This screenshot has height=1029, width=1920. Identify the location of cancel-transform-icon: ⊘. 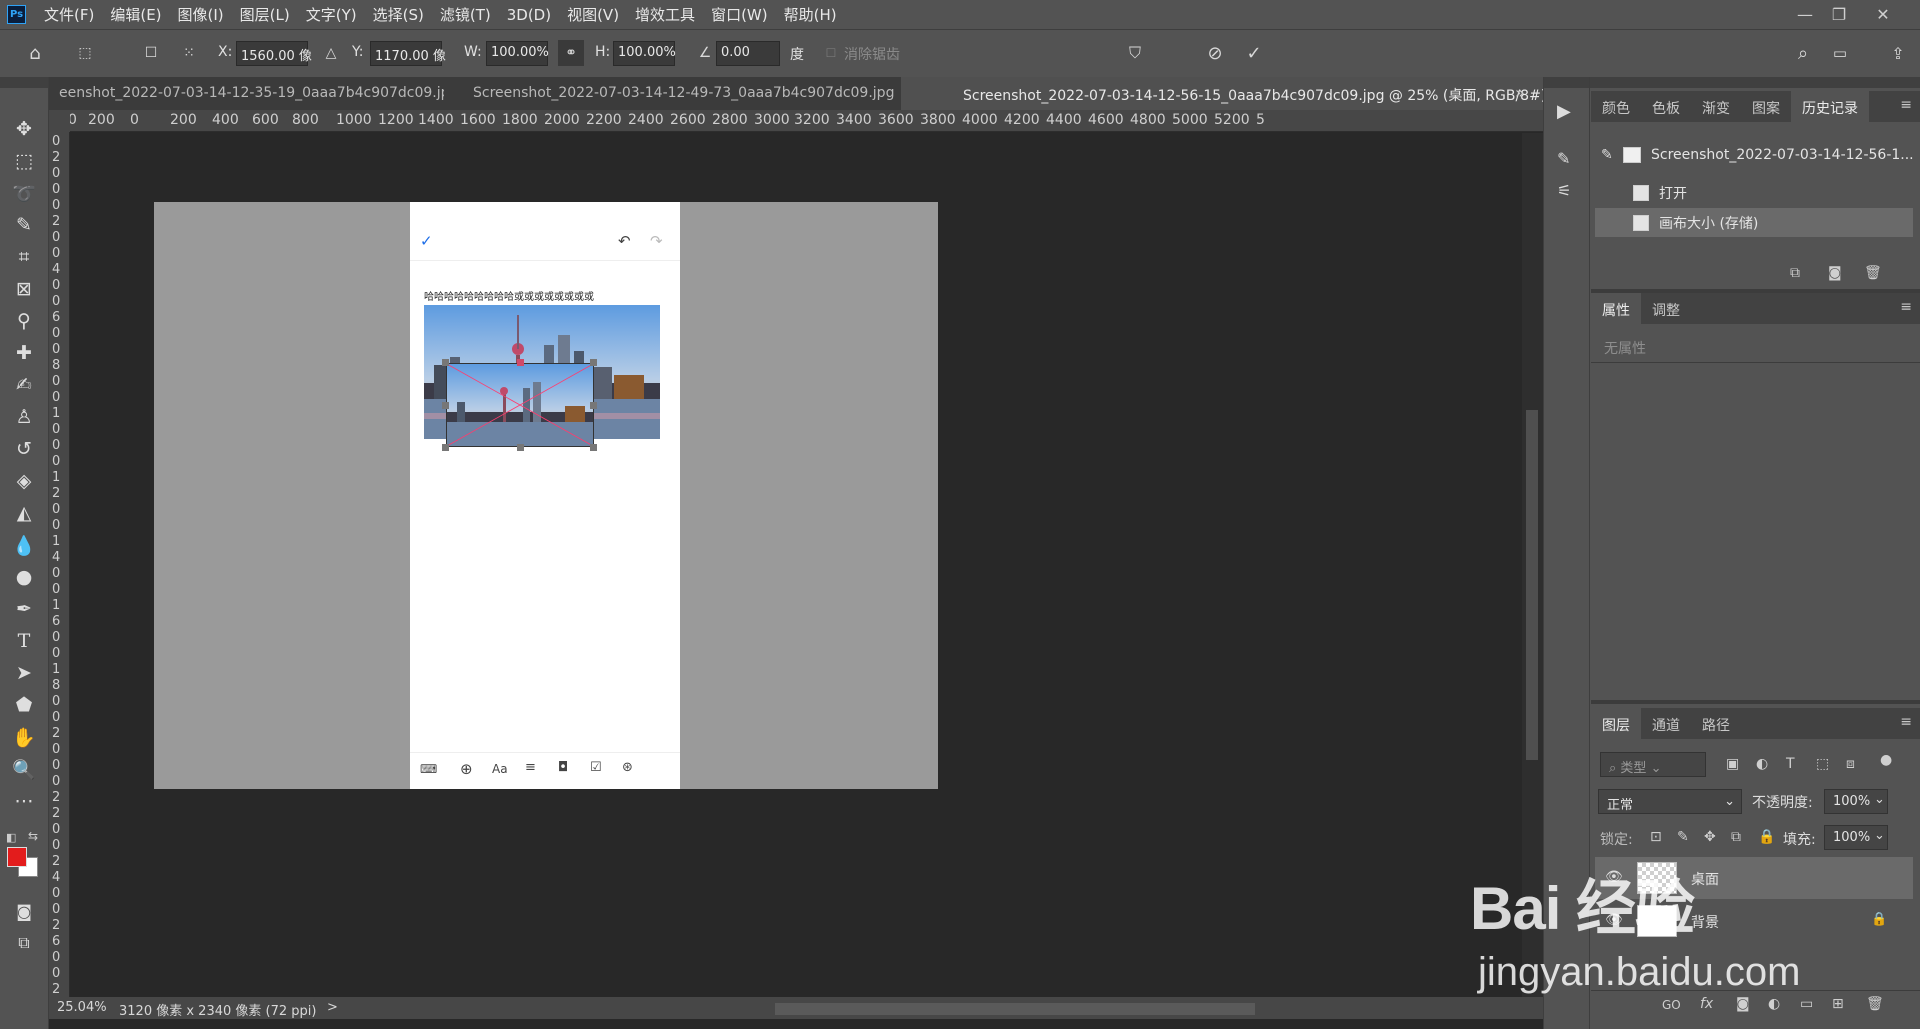
(1215, 53).